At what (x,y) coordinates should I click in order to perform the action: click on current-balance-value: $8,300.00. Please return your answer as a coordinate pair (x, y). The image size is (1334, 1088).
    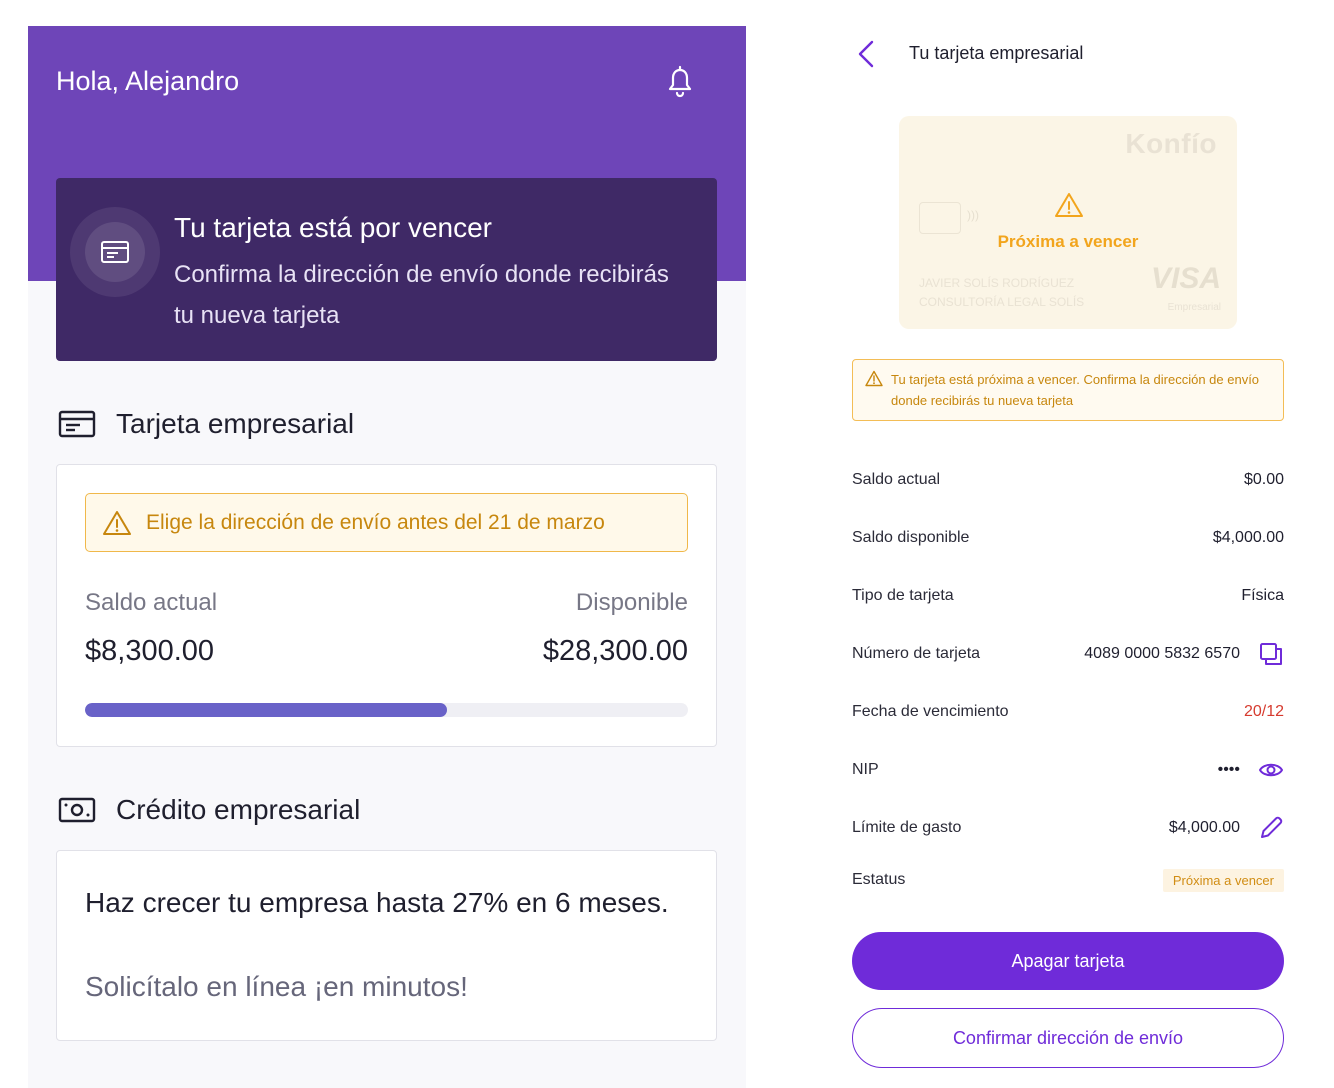
    Looking at the image, I should click on (150, 651).